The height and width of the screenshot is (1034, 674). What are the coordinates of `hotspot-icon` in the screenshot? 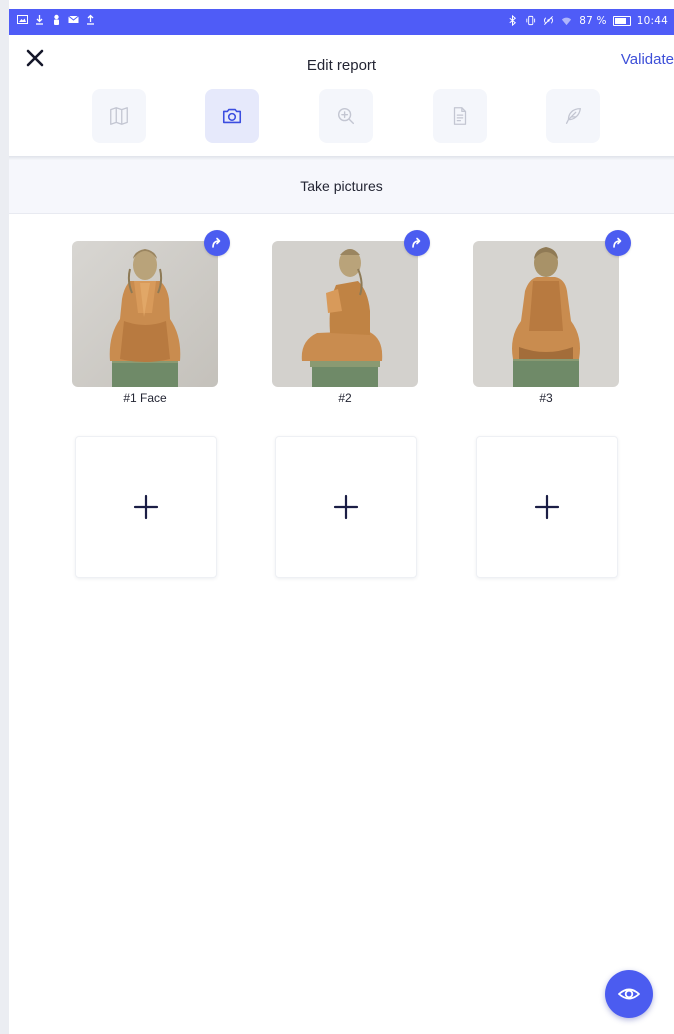 It's located at (549, 21).